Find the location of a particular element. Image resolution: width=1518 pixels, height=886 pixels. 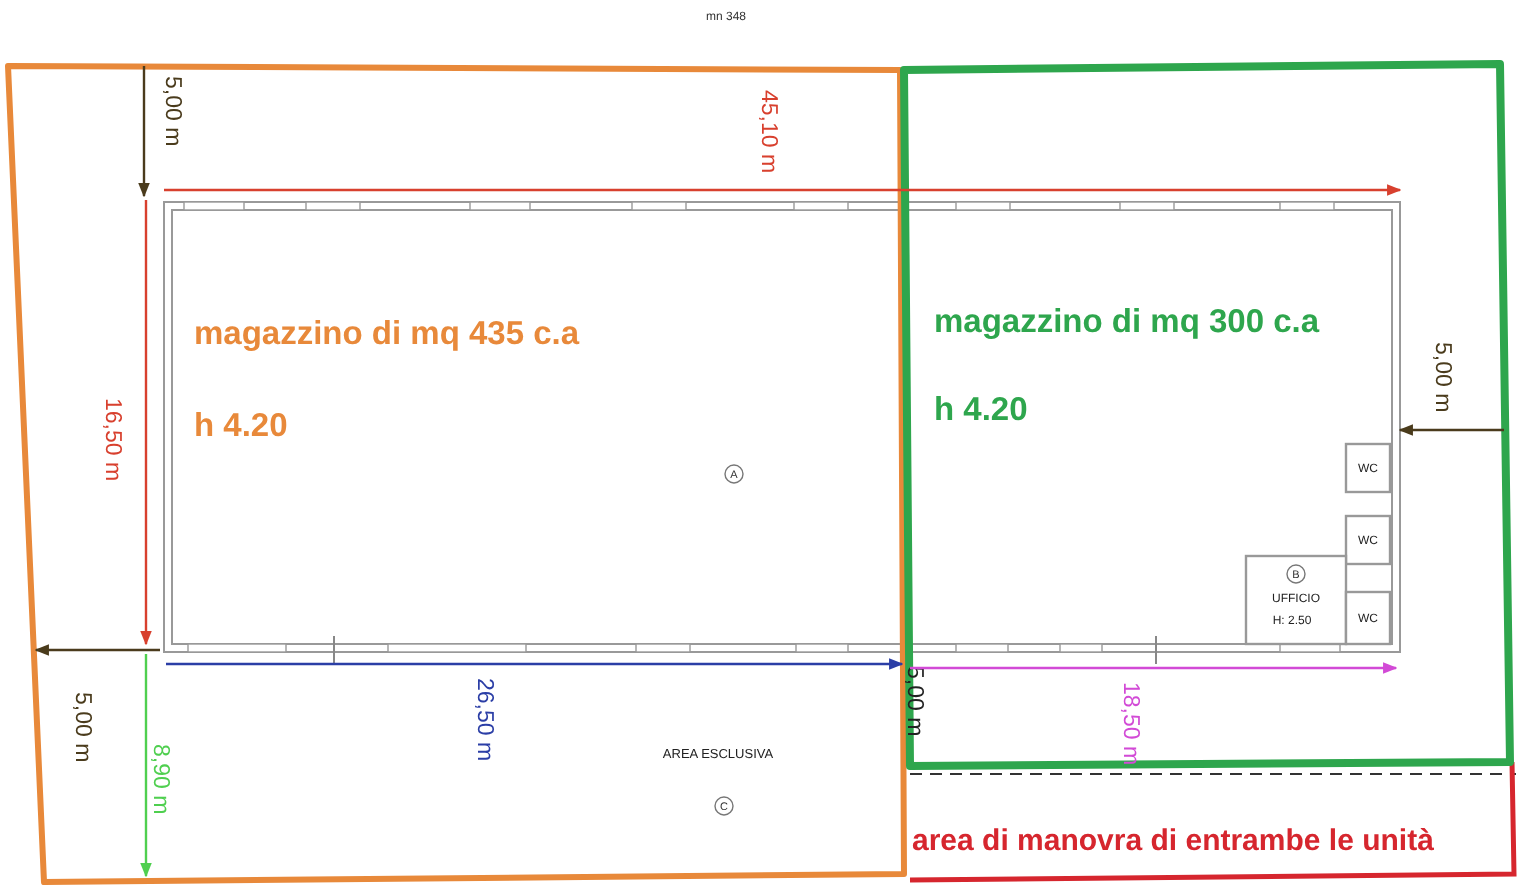

dimension-label: 45,10 m is located at coordinates (768, 132).